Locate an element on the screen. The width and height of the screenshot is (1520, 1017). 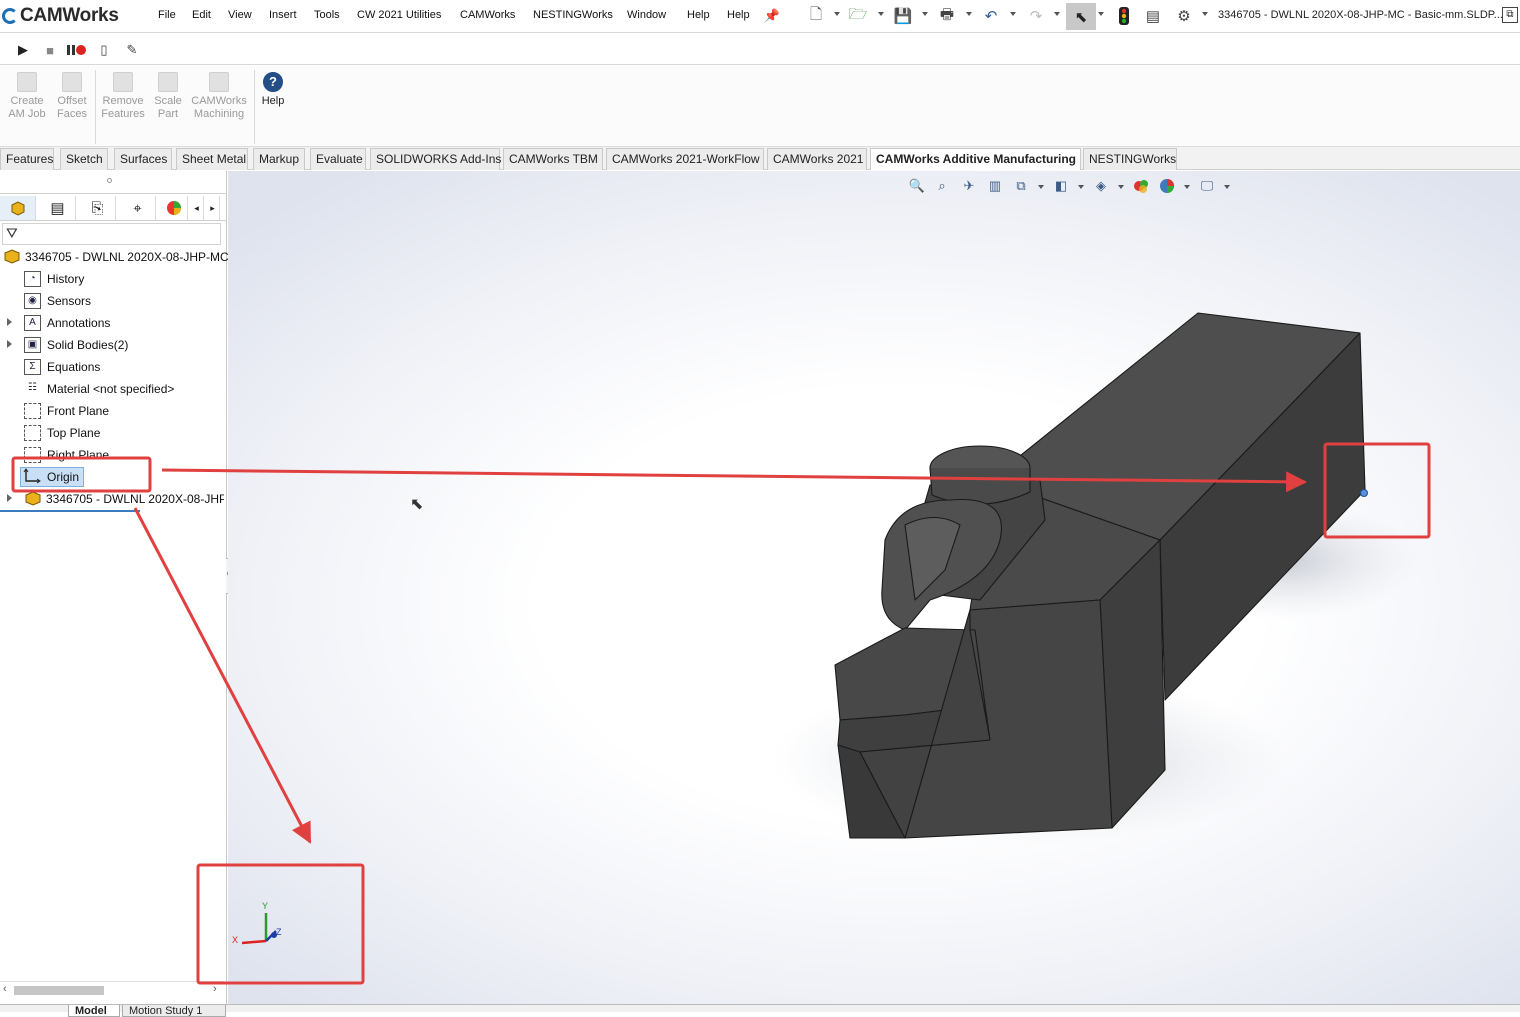
tree-item-solid-bodies: ▣ Solid Bodies(2) is located at coordinates (76, 345).